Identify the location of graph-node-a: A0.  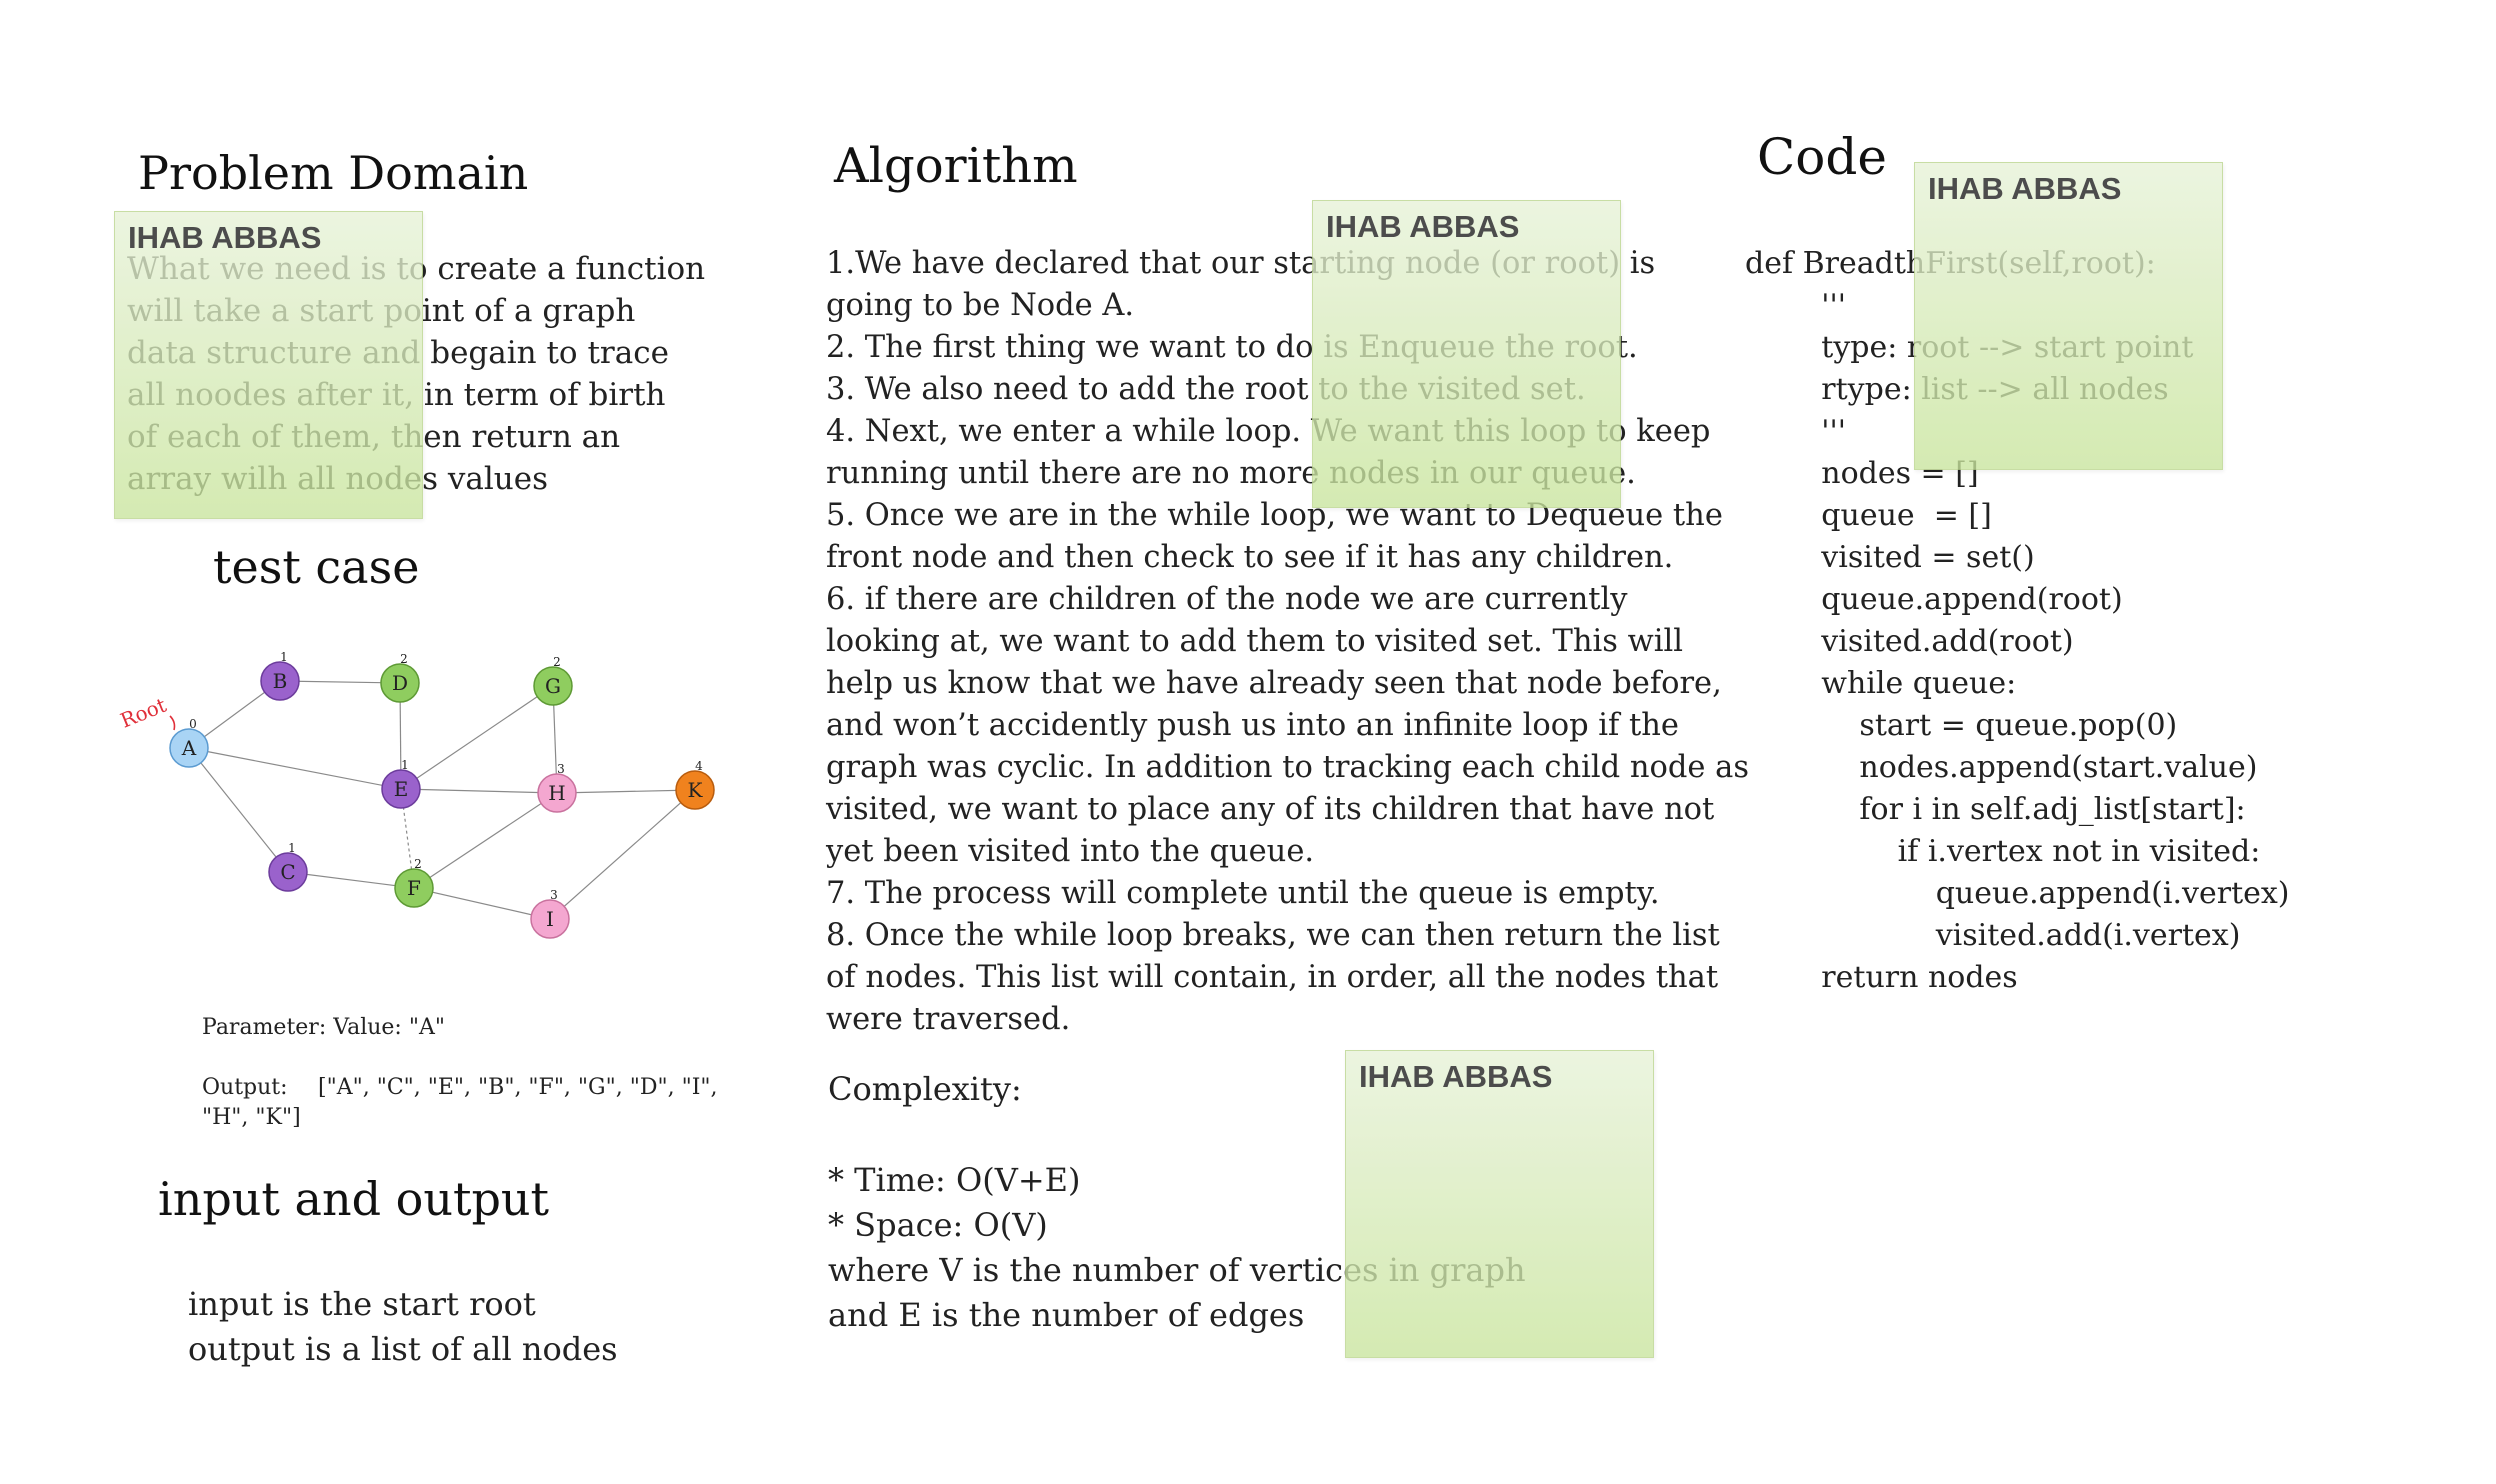
(189, 742).